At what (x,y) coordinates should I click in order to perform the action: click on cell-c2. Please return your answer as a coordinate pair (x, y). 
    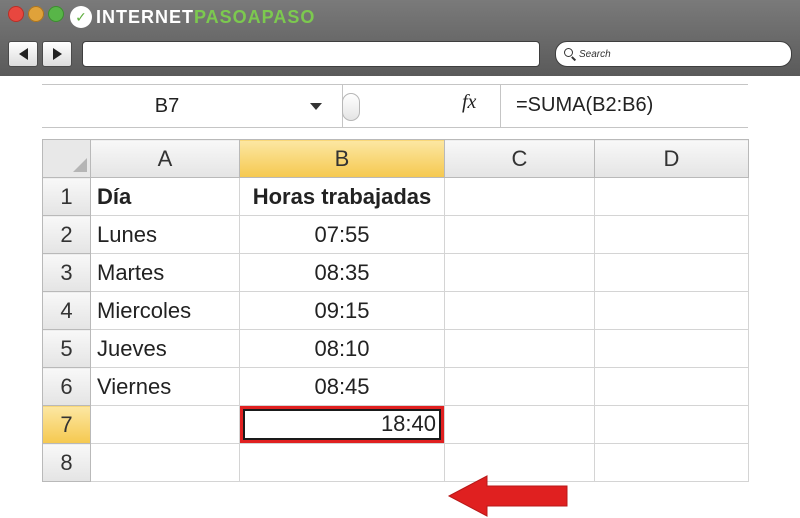
    Looking at the image, I should click on (519, 234).